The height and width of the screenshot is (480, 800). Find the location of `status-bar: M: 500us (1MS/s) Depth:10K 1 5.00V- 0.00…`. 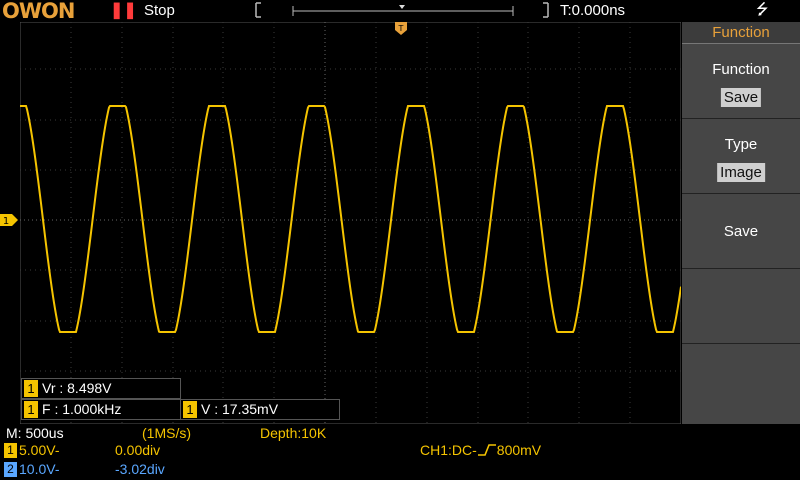

status-bar: M: 500us (1MS/s) Depth:10K 1 5.00V- 0.00… is located at coordinates (400, 452).